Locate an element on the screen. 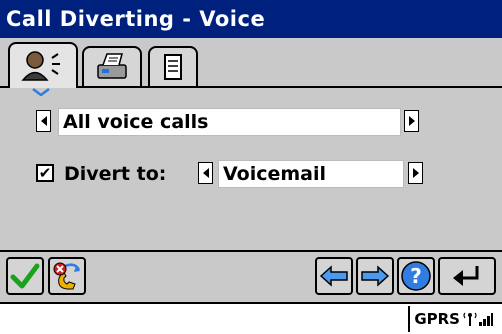 The height and width of the screenshot is (334, 502). page-title: Call Diverting - Voice is located at coordinates (136, 19).